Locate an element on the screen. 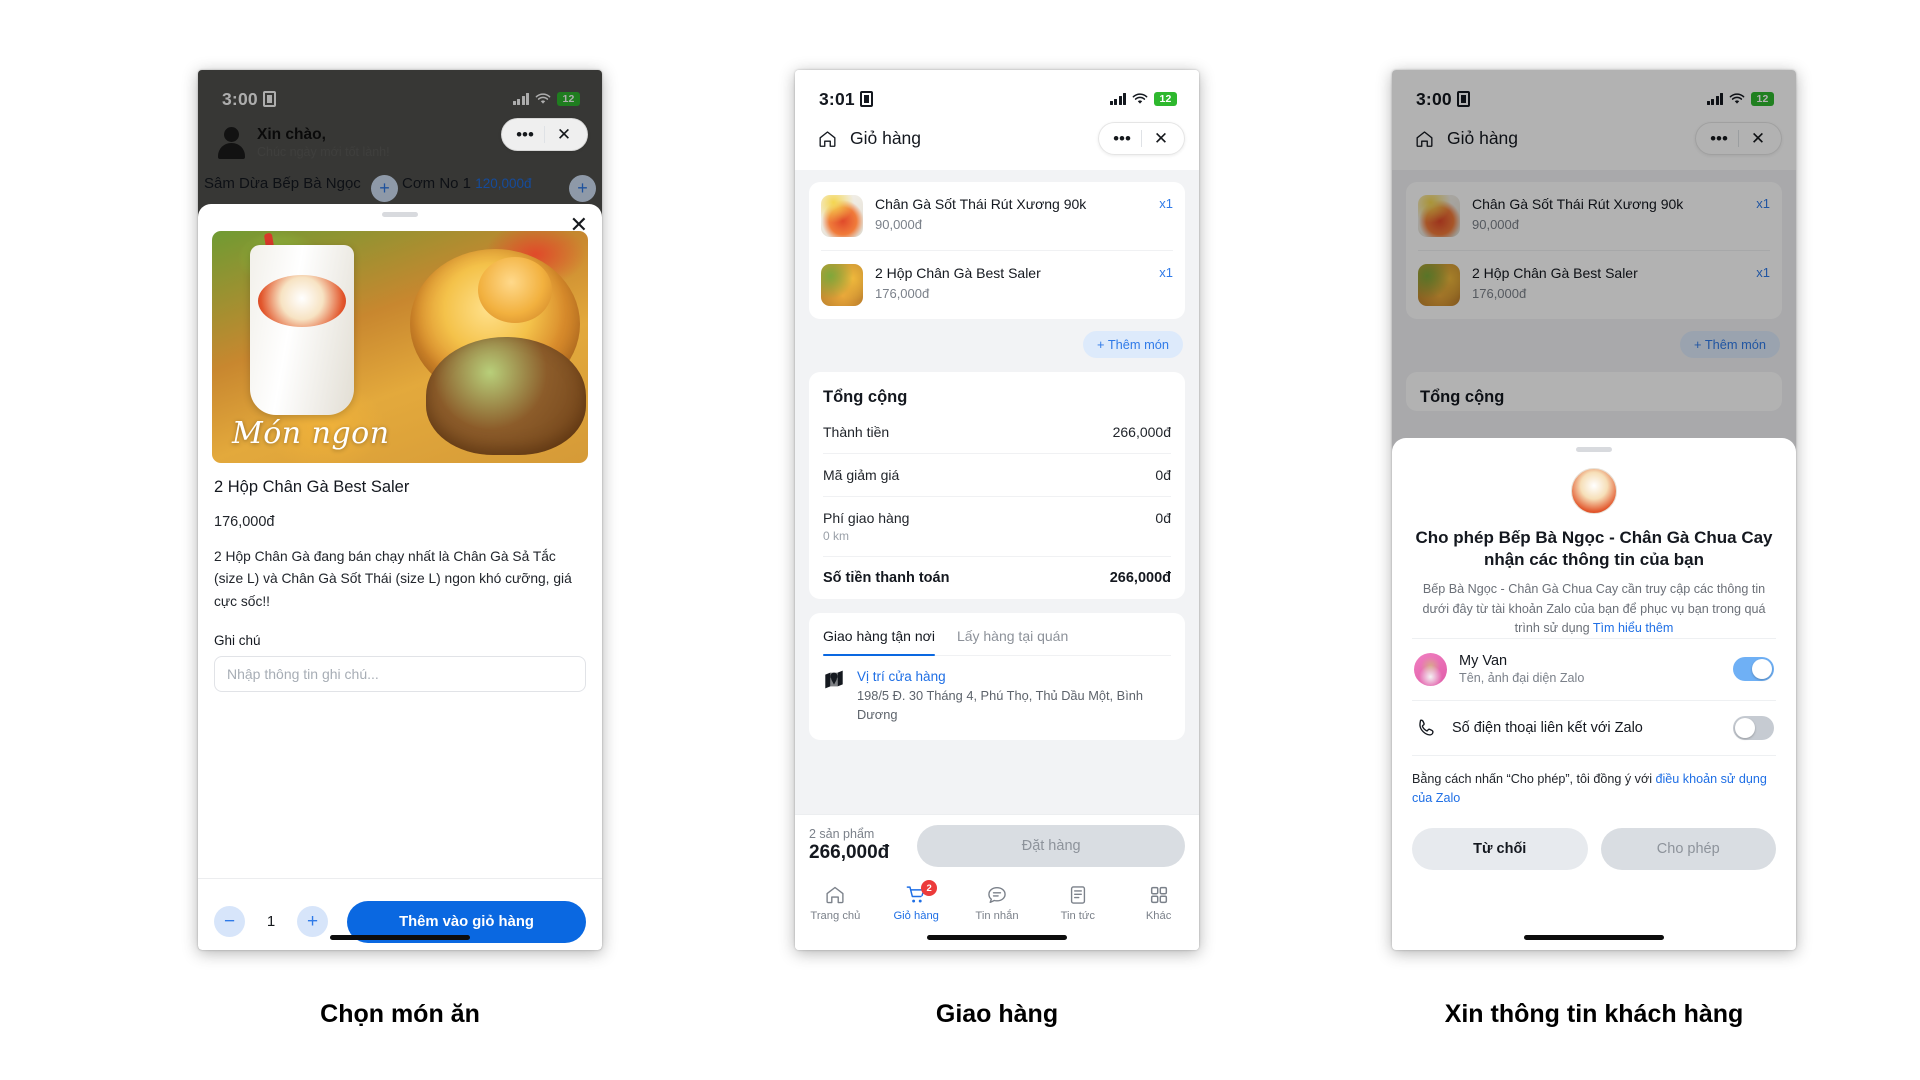 This screenshot has width=1920, height=1080. allow-button: Cho phép is located at coordinates (1688, 848).